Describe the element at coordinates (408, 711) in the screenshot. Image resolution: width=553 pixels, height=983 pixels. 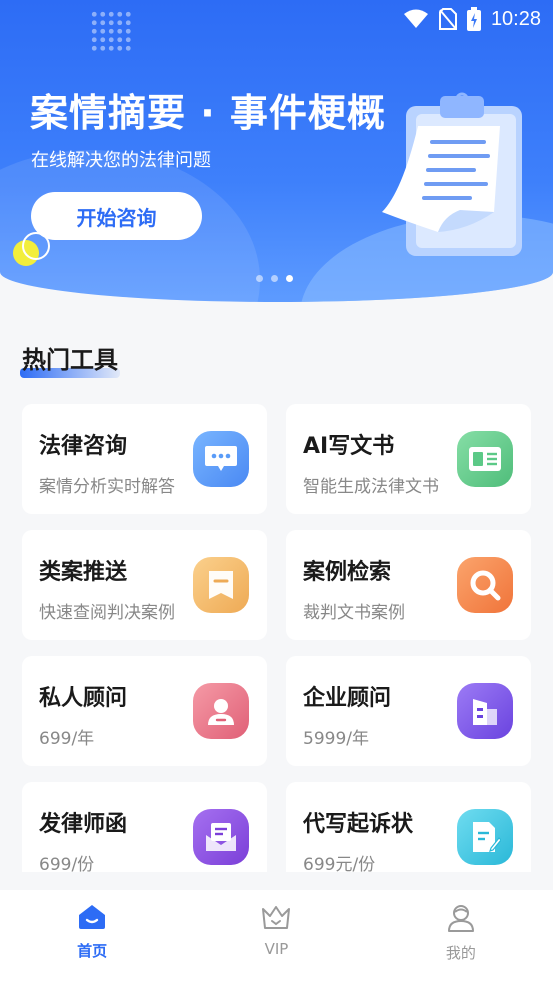
I see `tool-card-enterprise-advisor: 企业顾问 5999/年` at that location.